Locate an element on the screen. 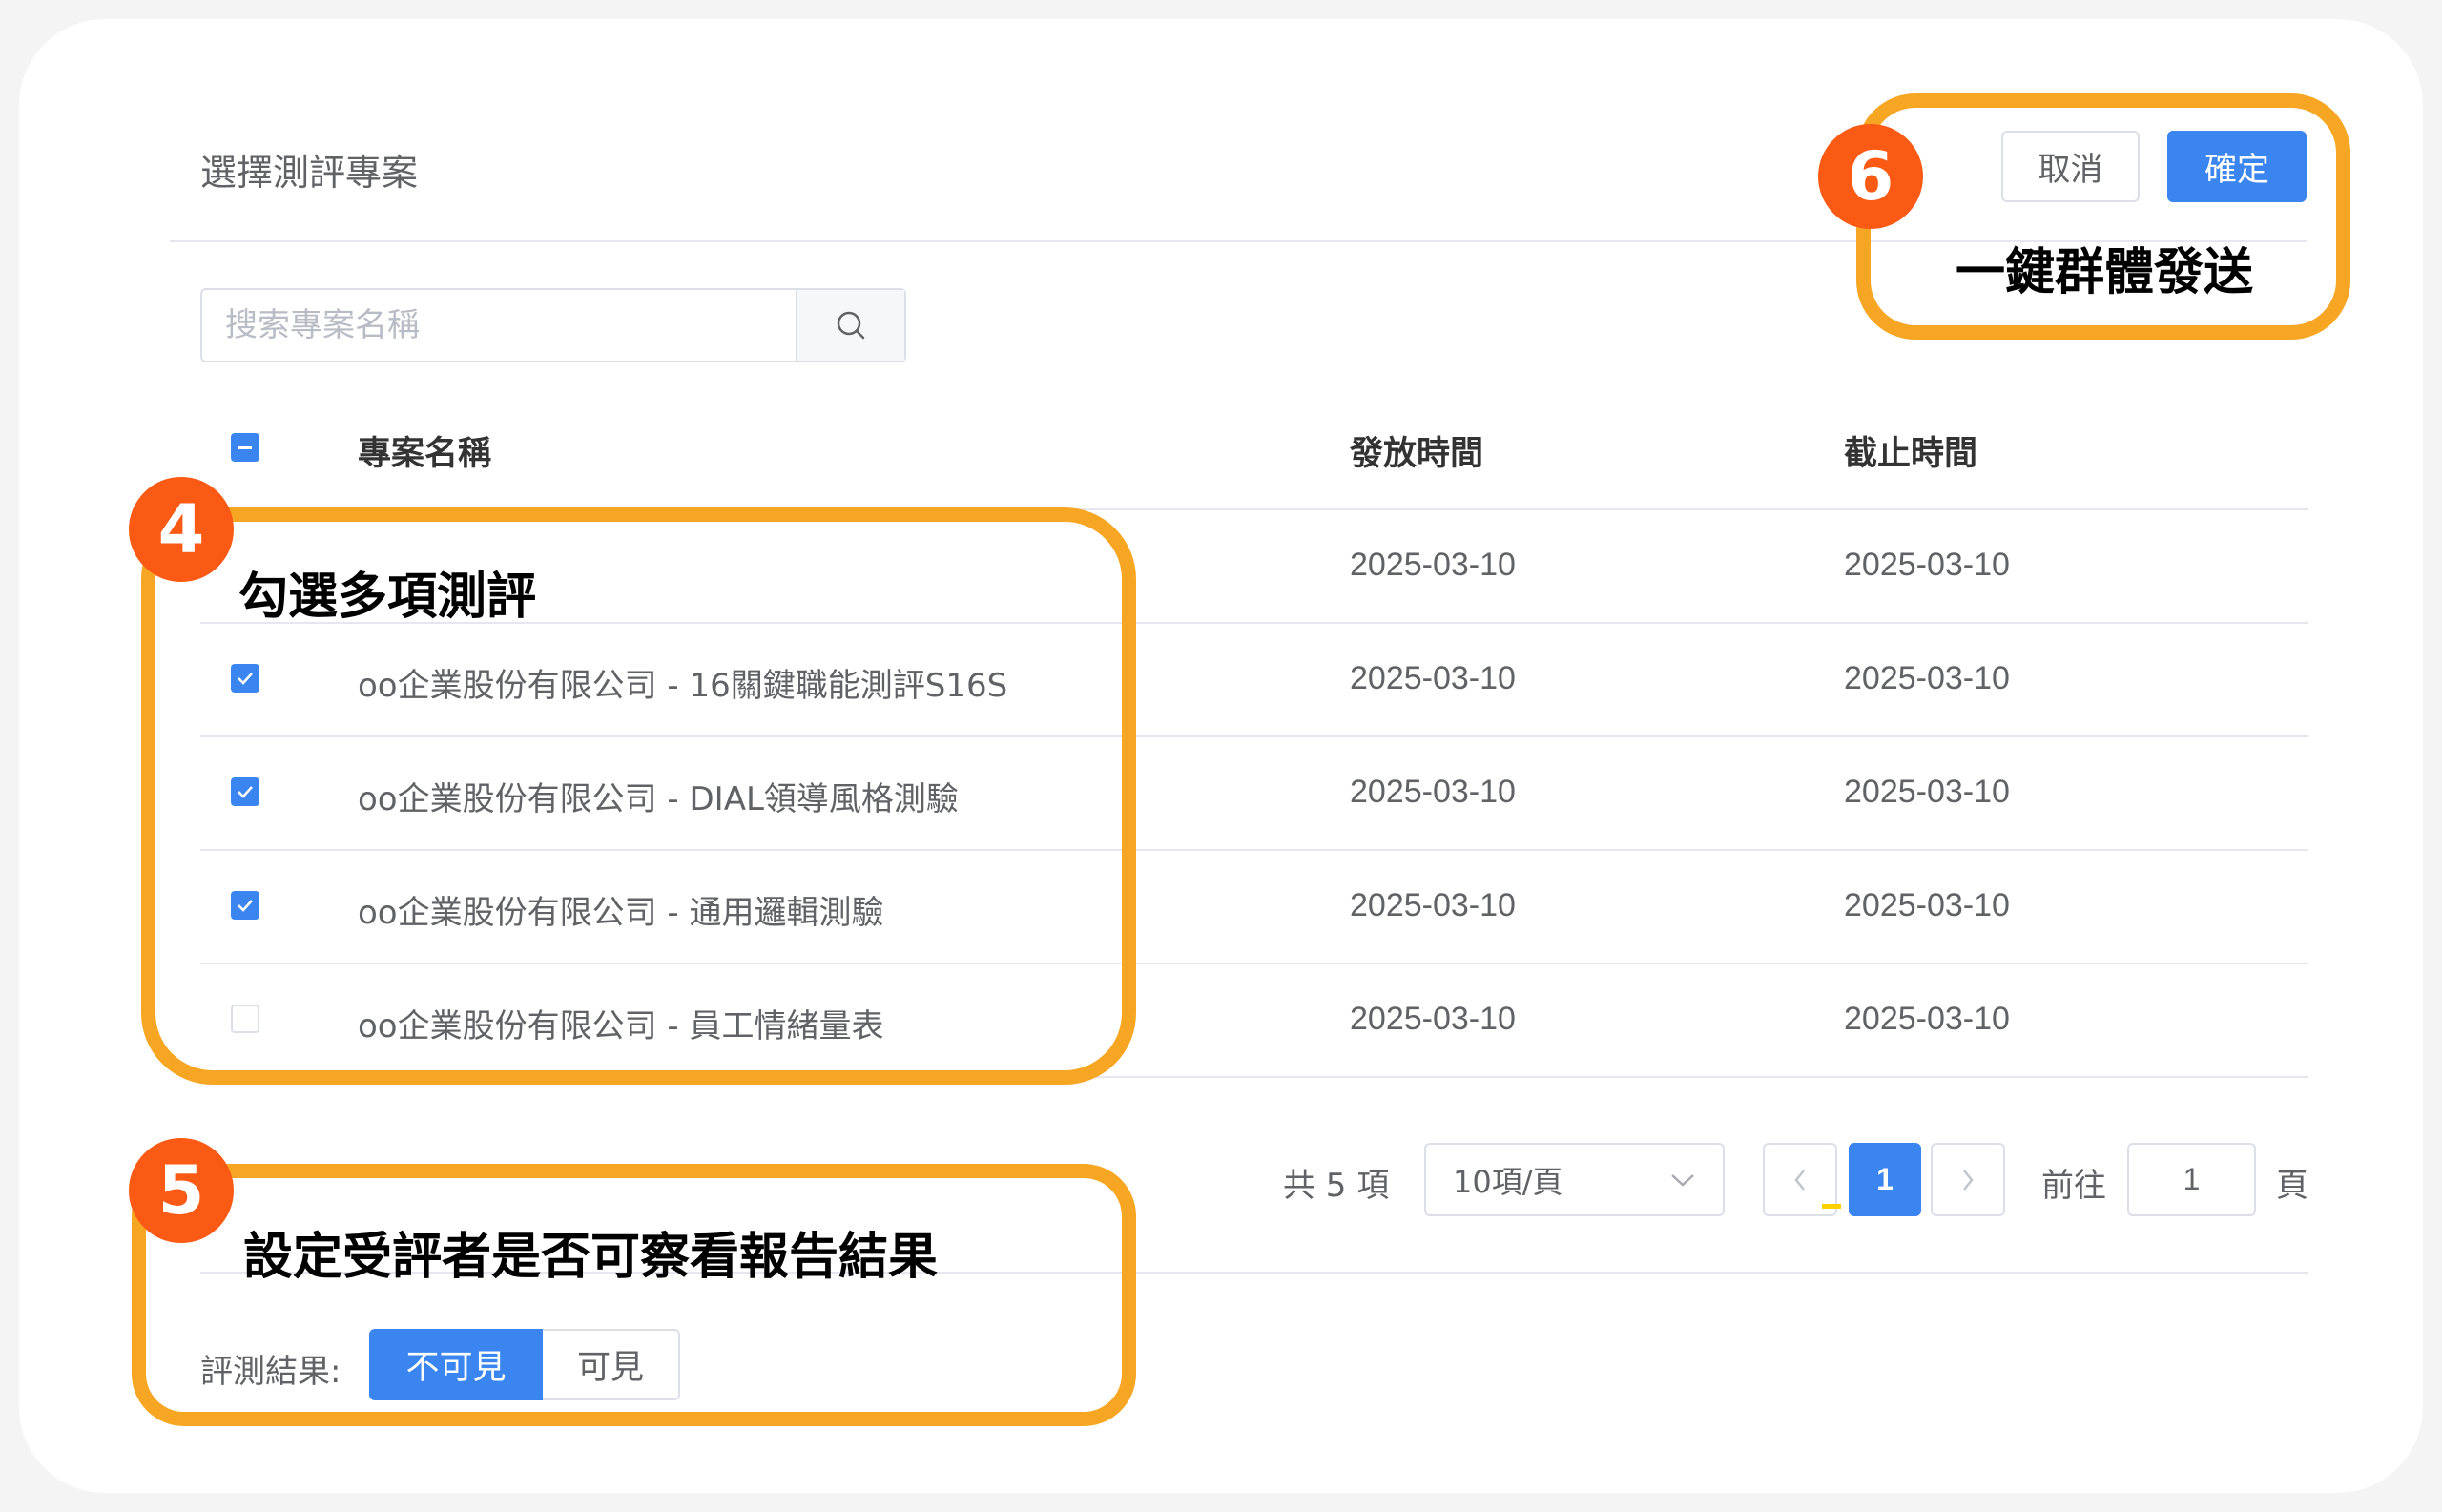 This screenshot has width=2442, height=1512. goto-page-input: 1 is located at coordinates (2191, 1179).